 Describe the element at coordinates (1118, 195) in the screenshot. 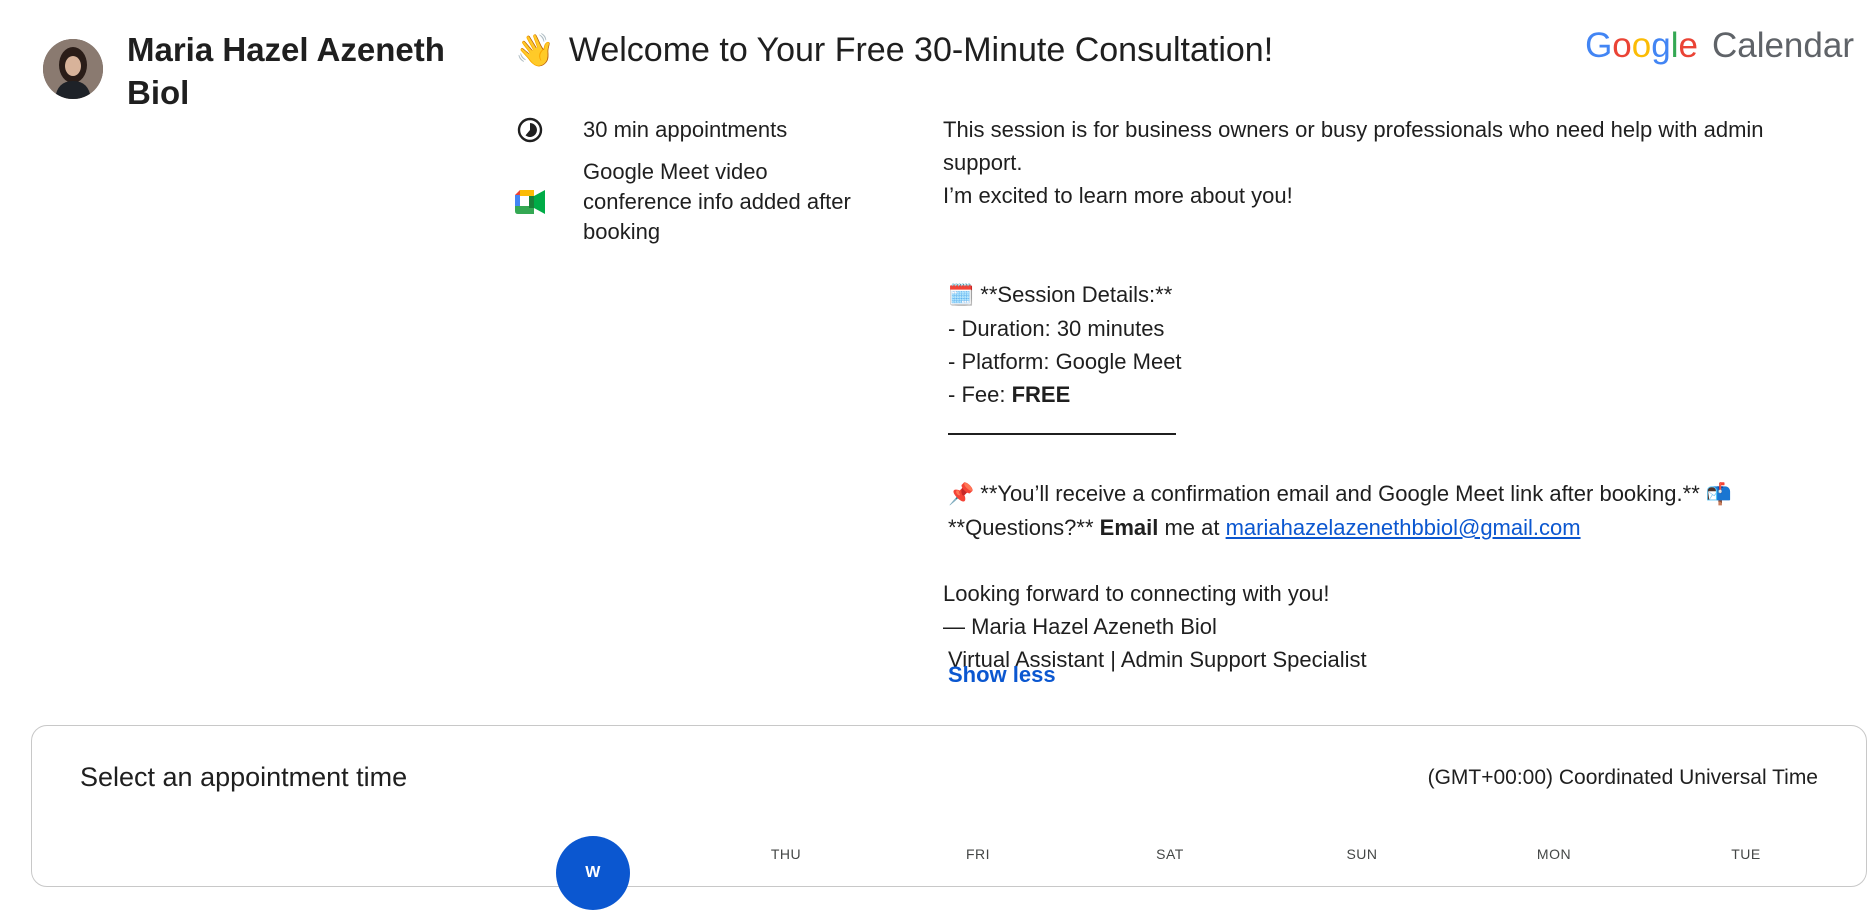

I see `description-intro-line: I’m excited to learn more about you!` at that location.